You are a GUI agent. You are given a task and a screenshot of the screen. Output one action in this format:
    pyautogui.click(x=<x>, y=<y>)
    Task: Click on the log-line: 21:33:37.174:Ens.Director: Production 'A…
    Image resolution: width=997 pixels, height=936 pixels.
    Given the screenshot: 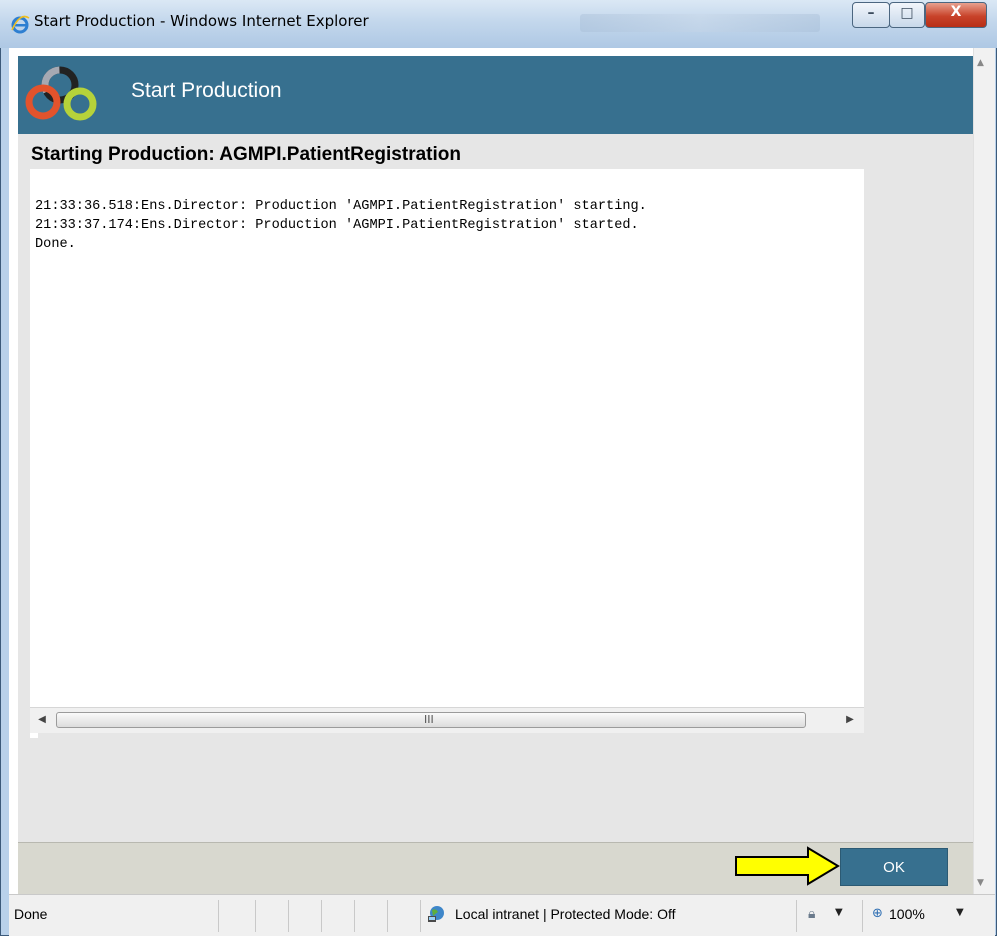 What is the action you would take?
    pyautogui.click(x=337, y=225)
    